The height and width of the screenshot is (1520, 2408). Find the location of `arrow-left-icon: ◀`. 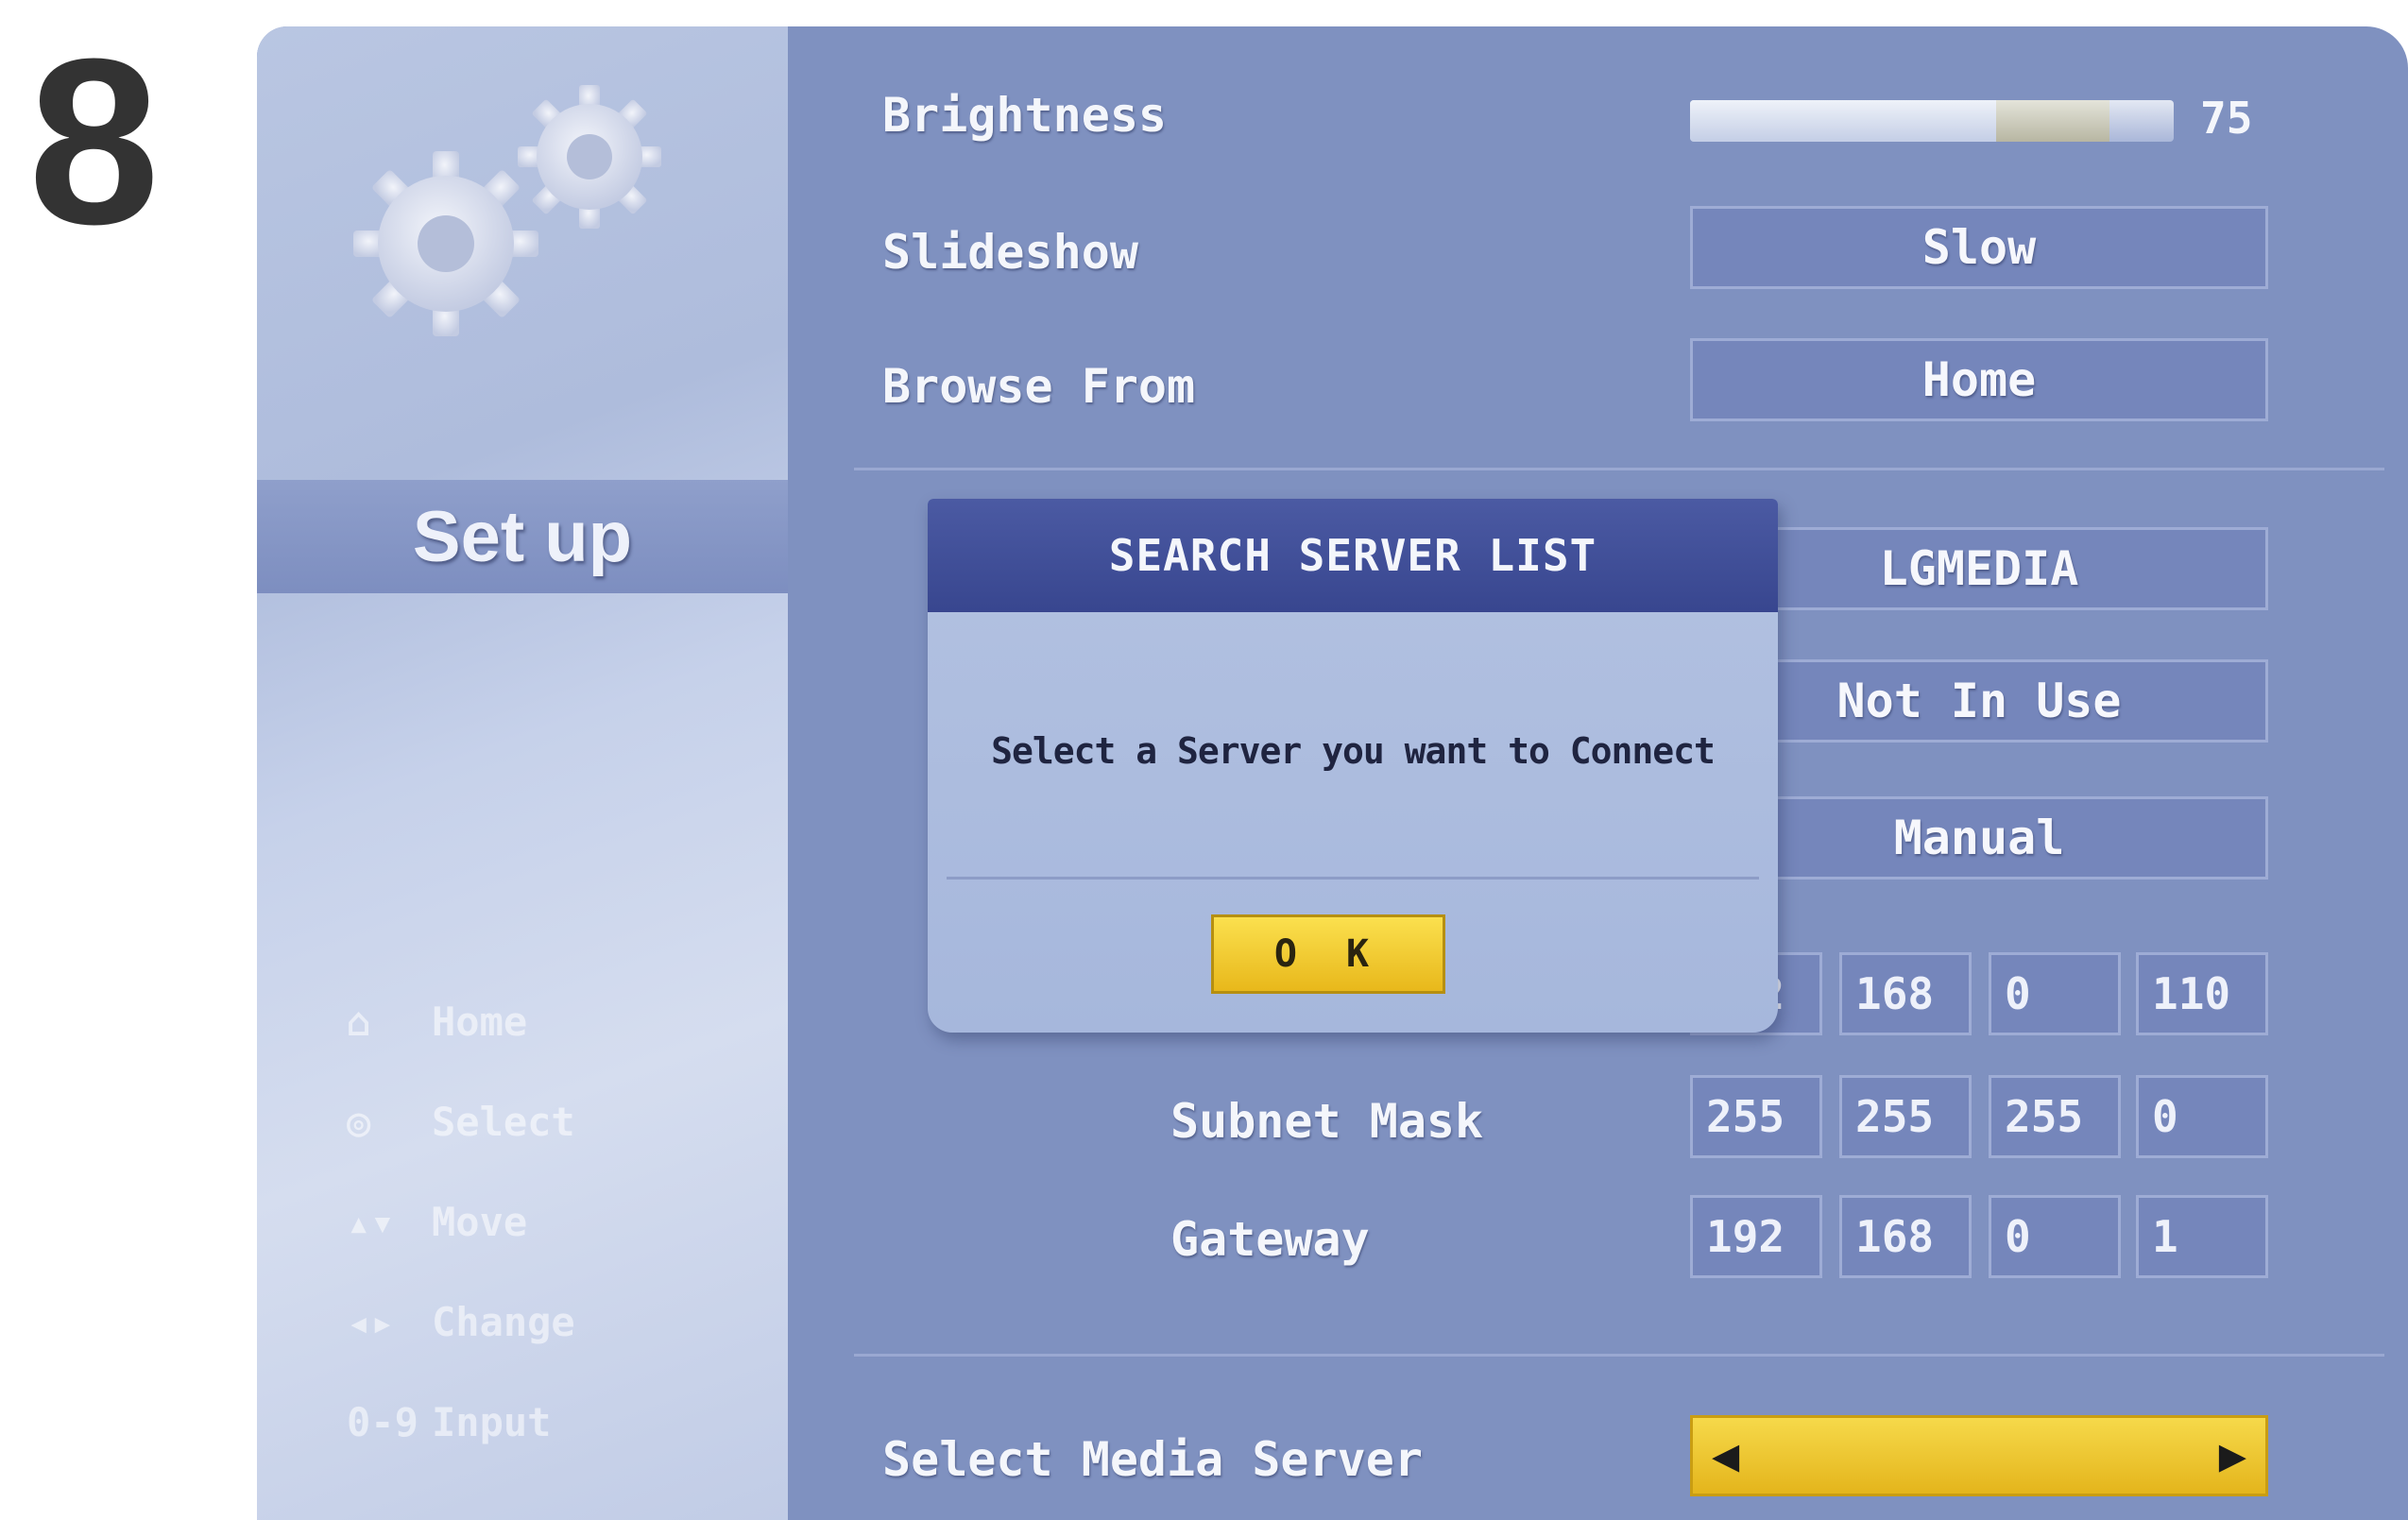

arrow-left-icon: ◀ is located at coordinates (1725, 1456).